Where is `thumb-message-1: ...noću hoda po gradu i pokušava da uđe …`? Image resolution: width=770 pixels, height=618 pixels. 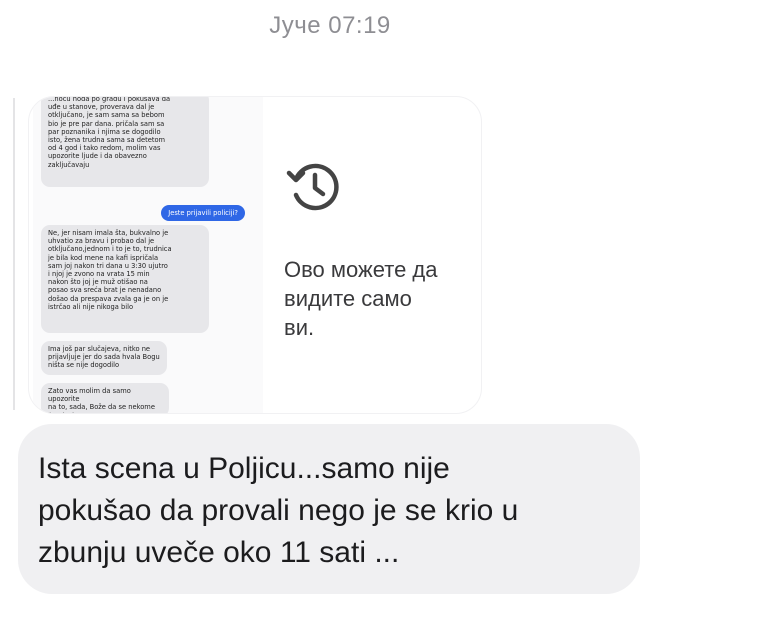 thumb-message-1: ...noću hoda po gradu i pokušava da uđe … is located at coordinates (125, 142).